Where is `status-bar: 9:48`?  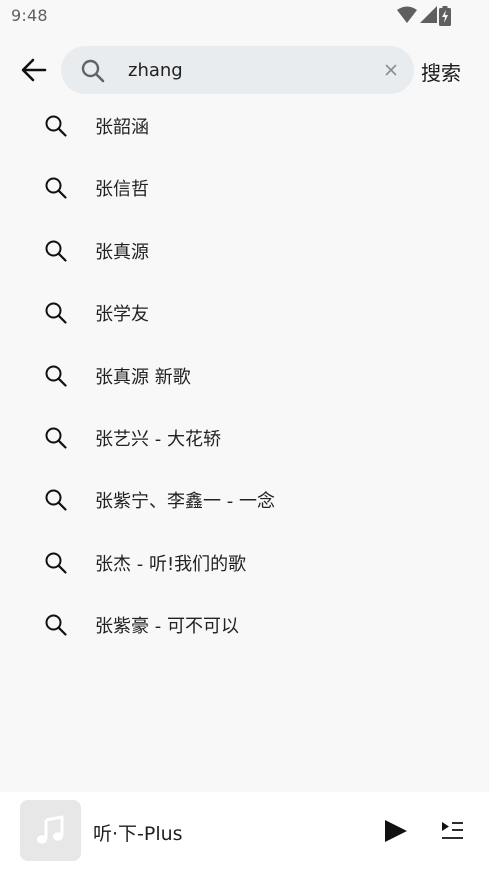 status-bar: 9:48 is located at coordinates (244, 17).